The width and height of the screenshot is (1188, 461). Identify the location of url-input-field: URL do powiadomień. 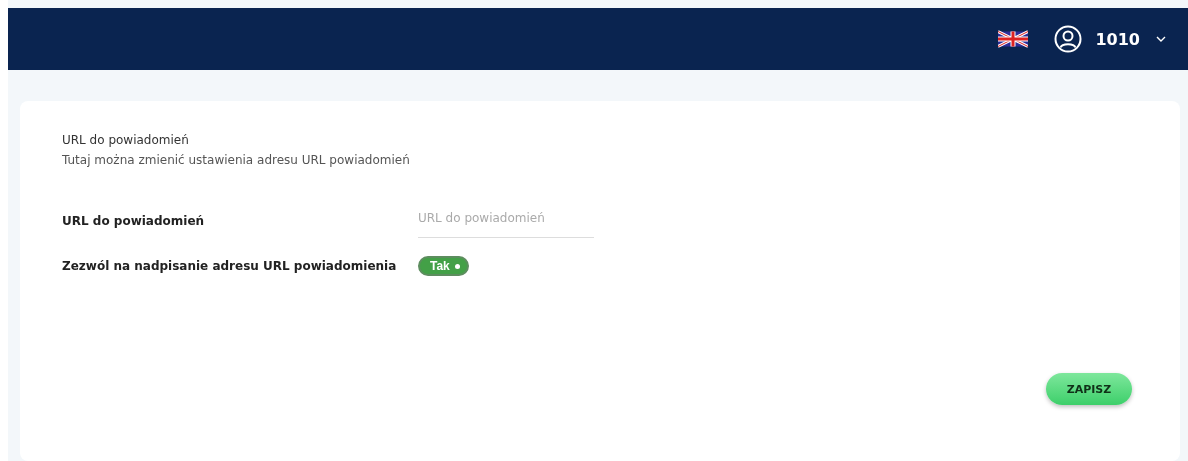
(506, 220).